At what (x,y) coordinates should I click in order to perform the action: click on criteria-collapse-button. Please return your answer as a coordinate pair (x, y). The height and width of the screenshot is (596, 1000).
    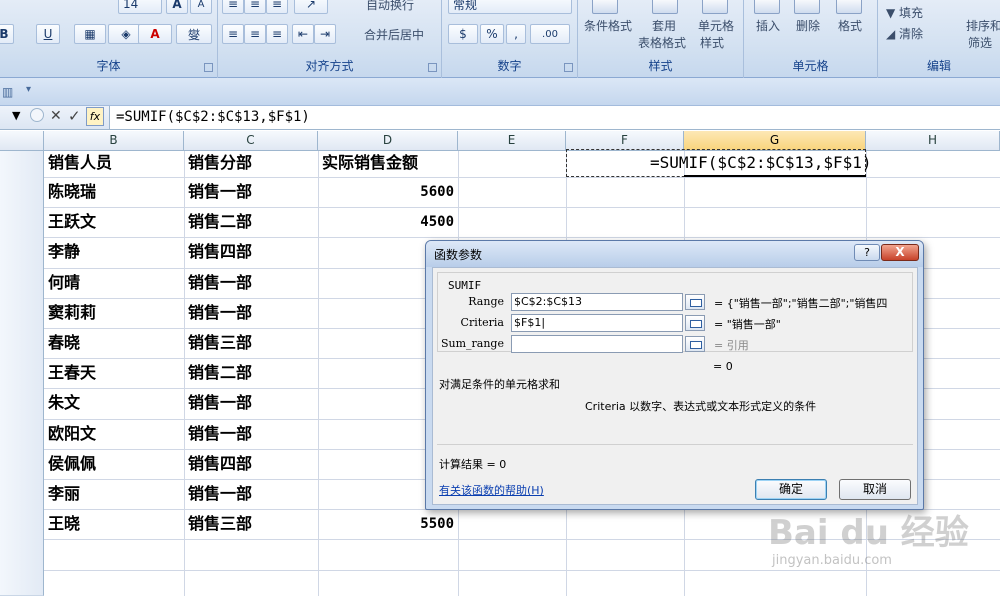
    Looking at the image, I should click on (695, 323).